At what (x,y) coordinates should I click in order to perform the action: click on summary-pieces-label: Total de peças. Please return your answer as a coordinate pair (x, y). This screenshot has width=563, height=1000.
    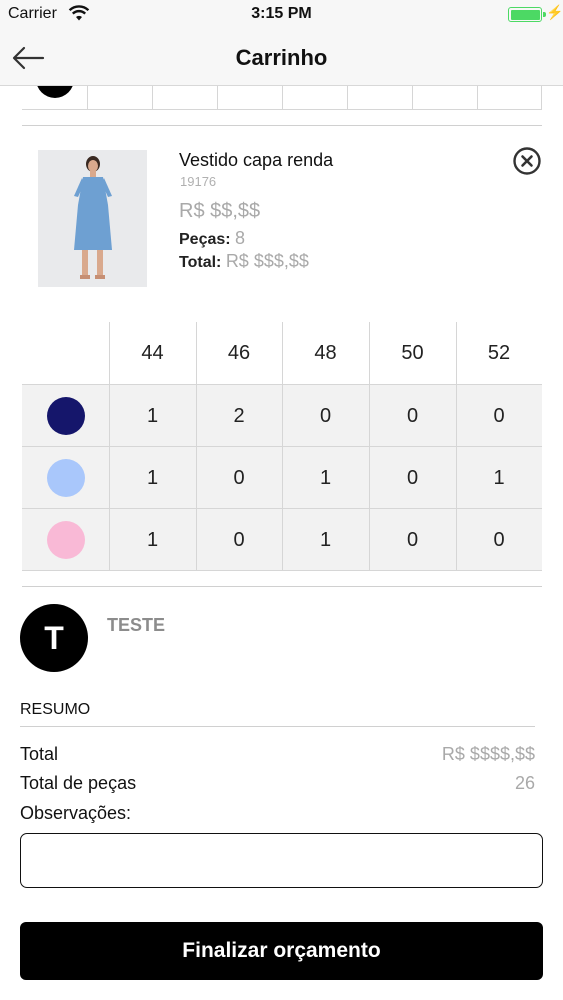
    Looking at the image, I should click on (78, 783).